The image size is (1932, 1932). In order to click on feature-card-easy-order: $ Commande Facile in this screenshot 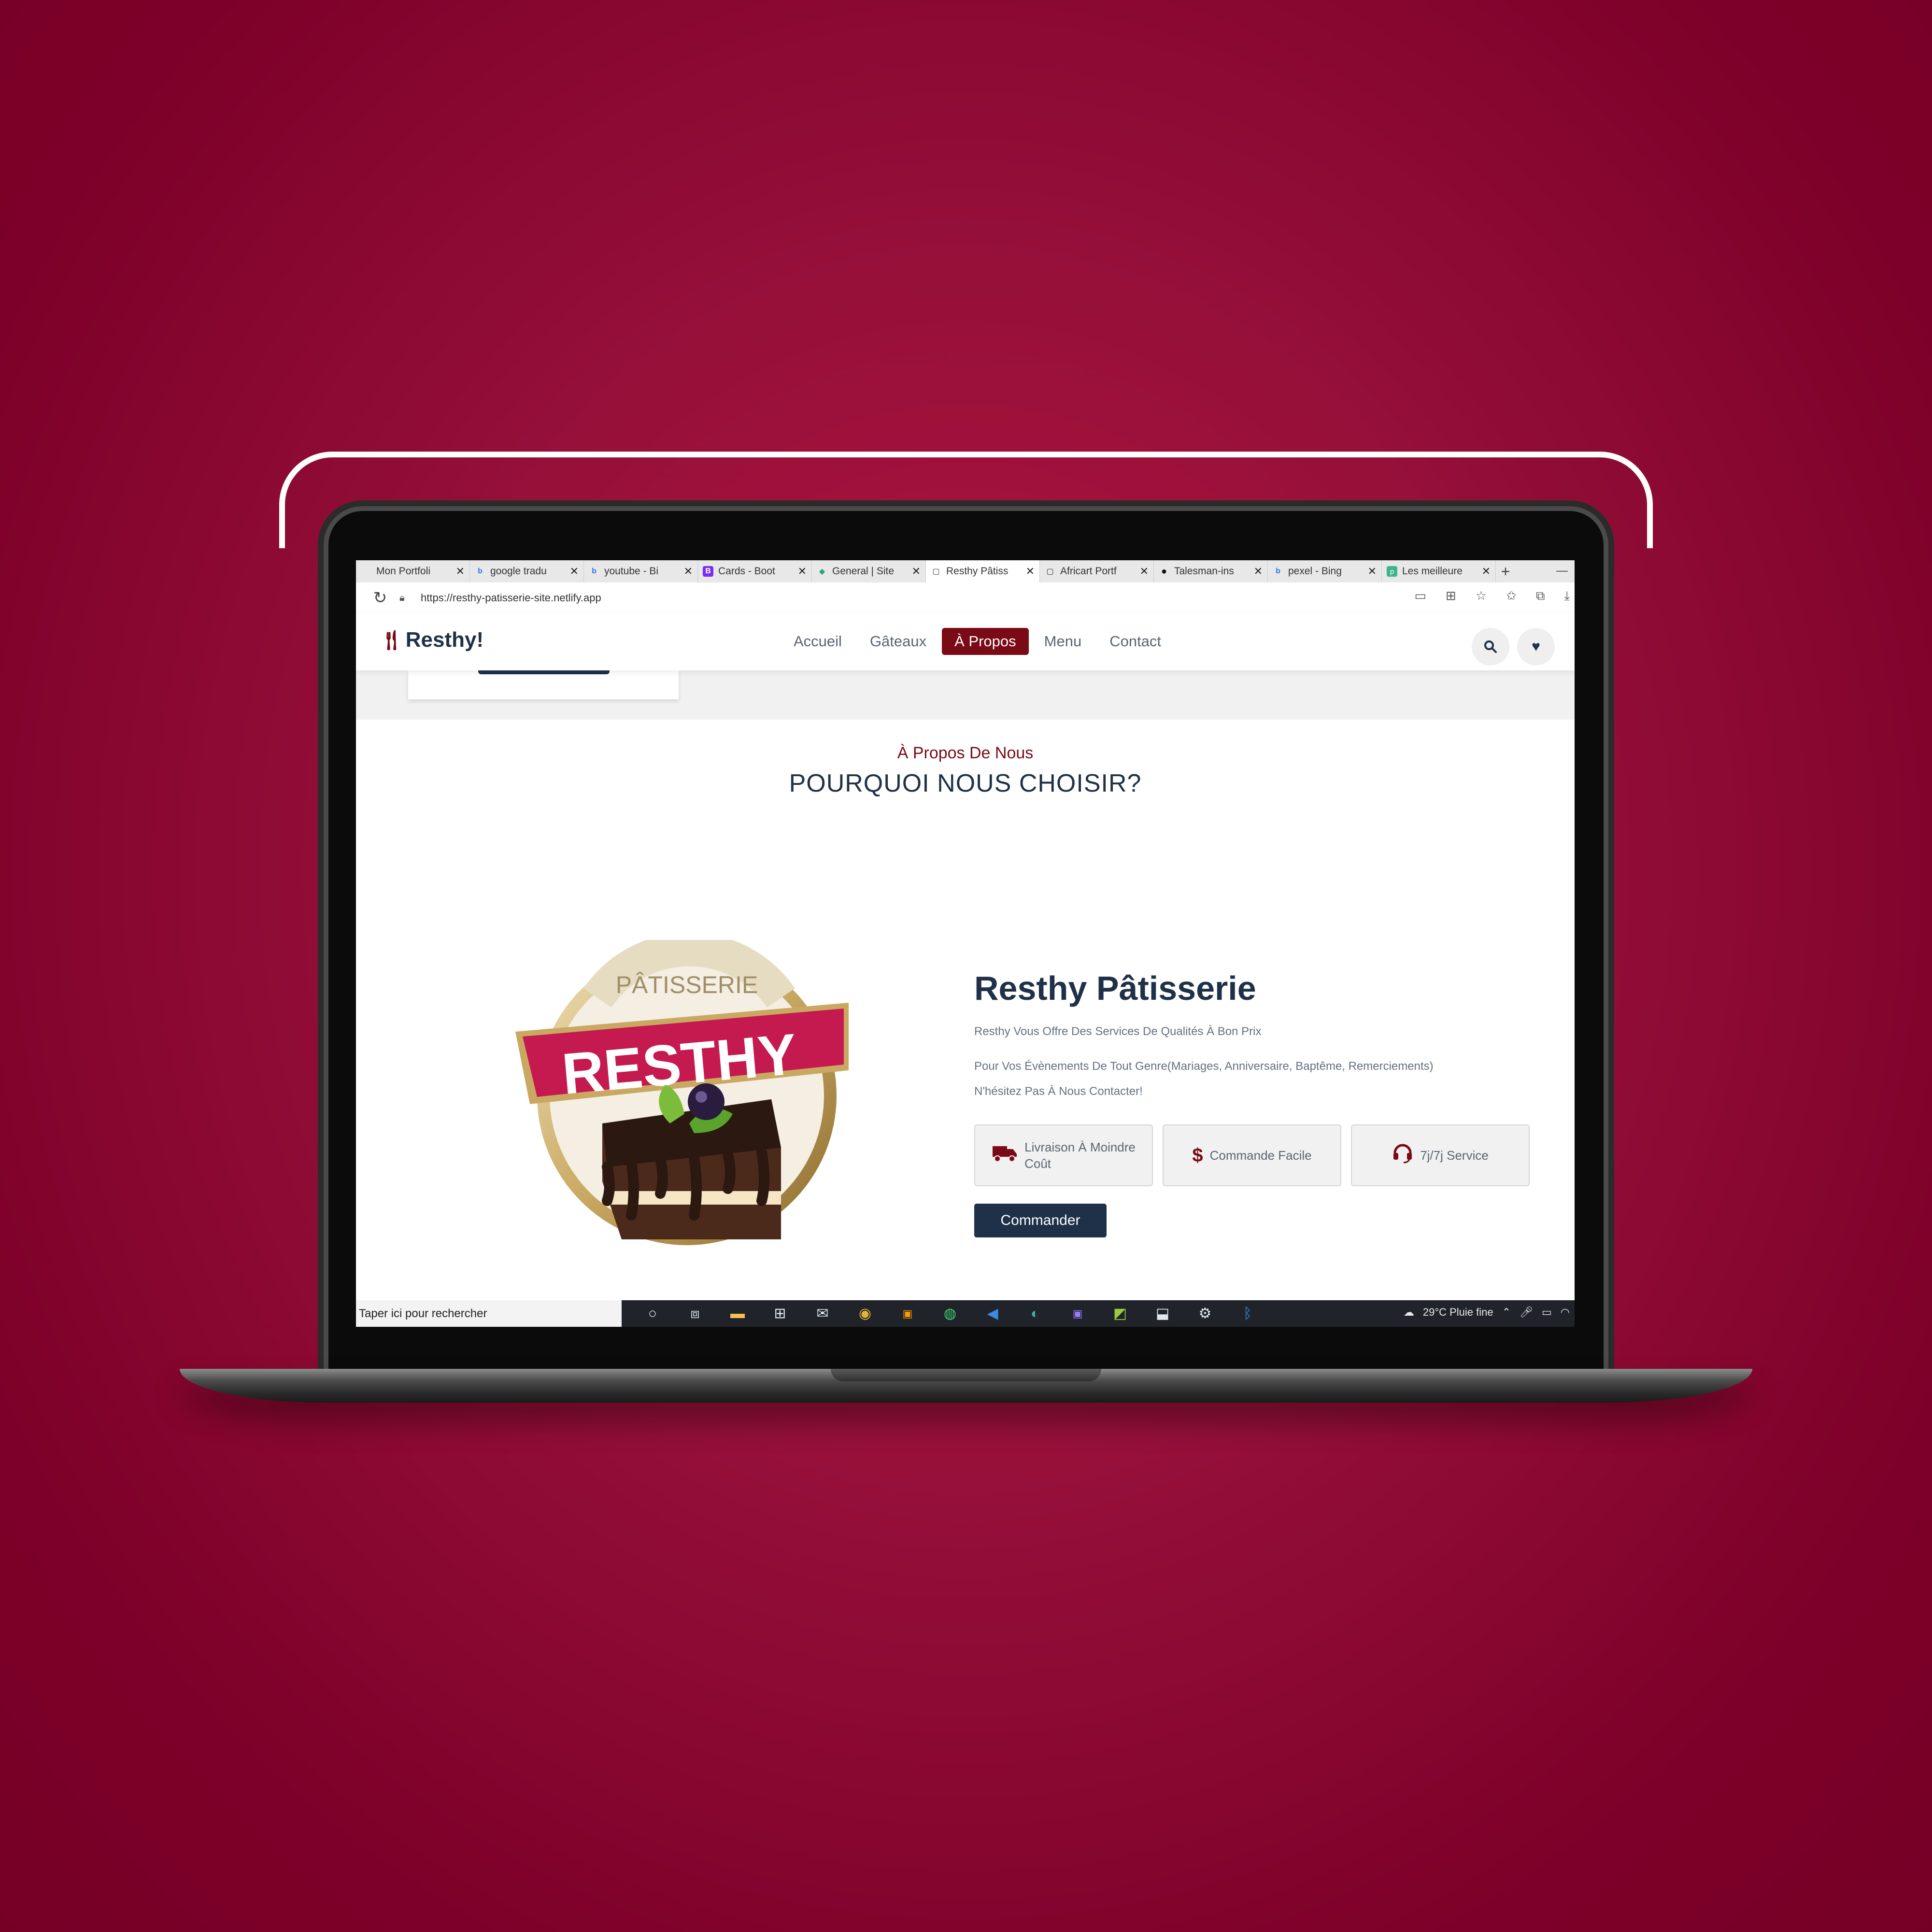, I will do `click(1252, 1155)`.